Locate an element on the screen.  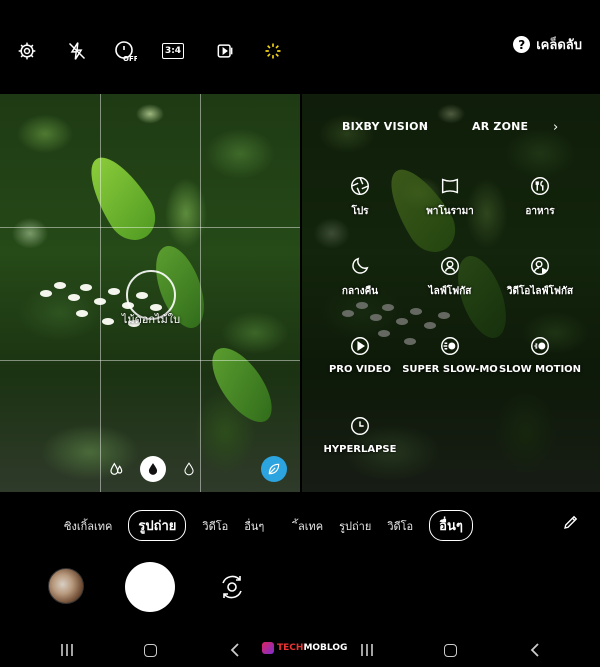
camera-top-bar: OFF 3:4 ? เคล็ดลับ is located at coordinates (300, 47).